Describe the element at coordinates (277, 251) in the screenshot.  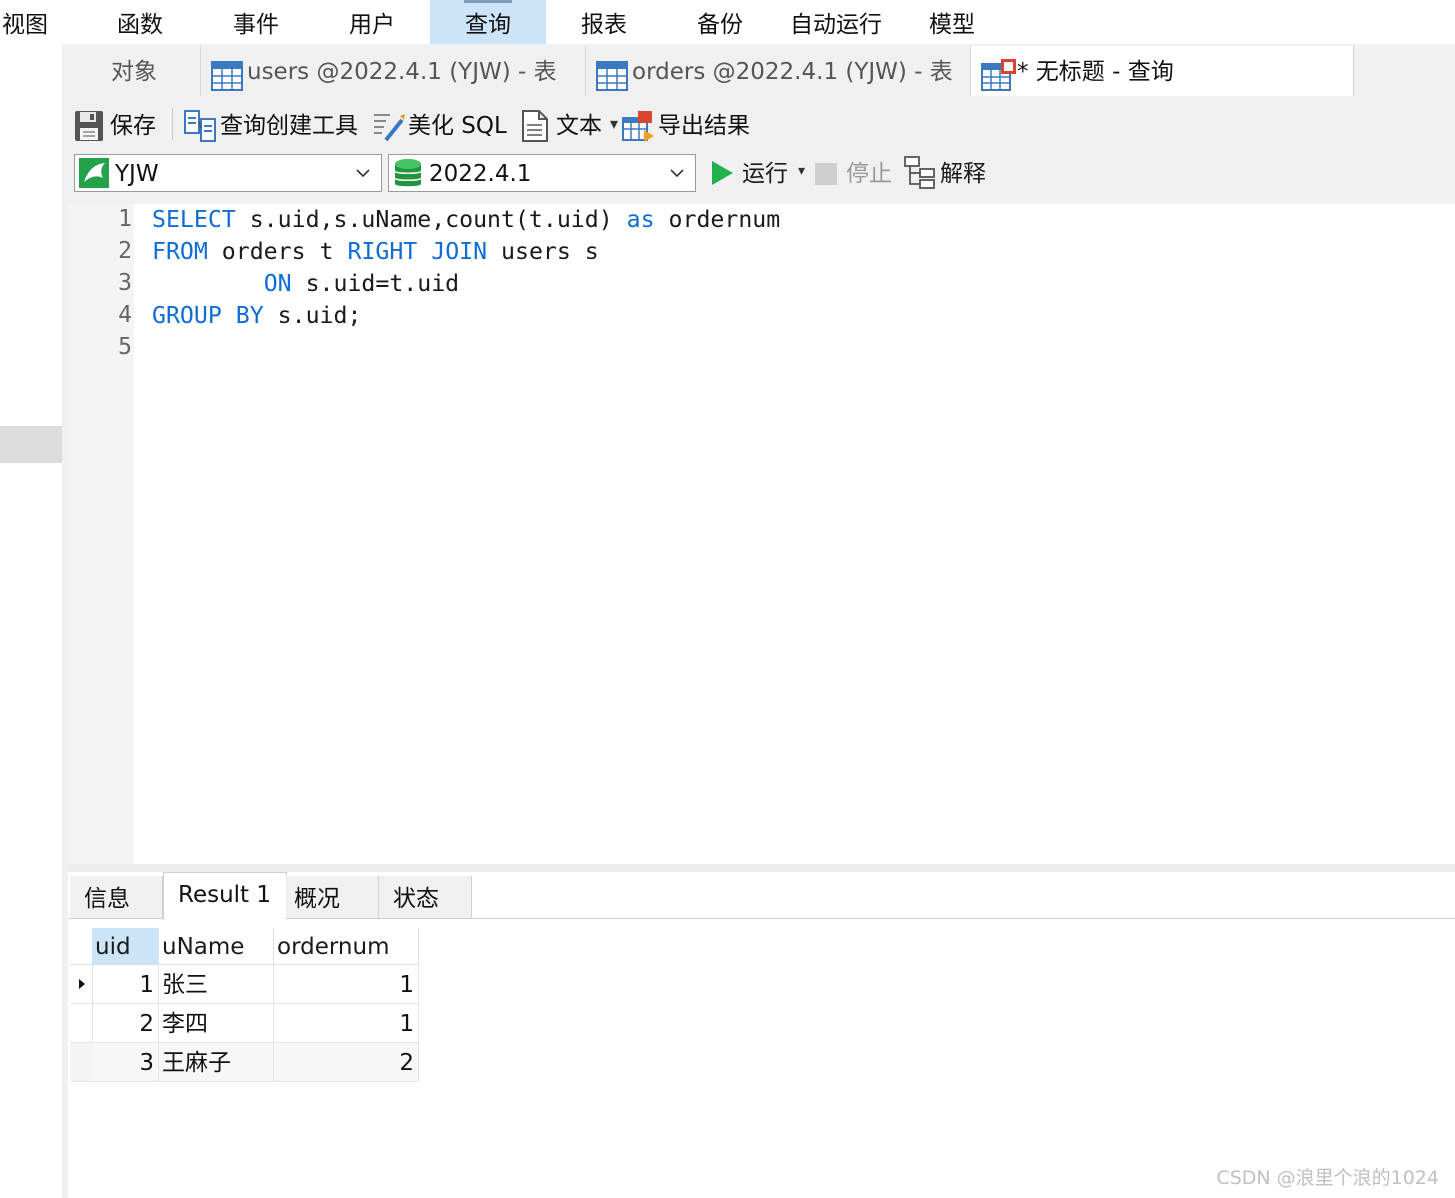
I see `sql-text: orders t` at that location.